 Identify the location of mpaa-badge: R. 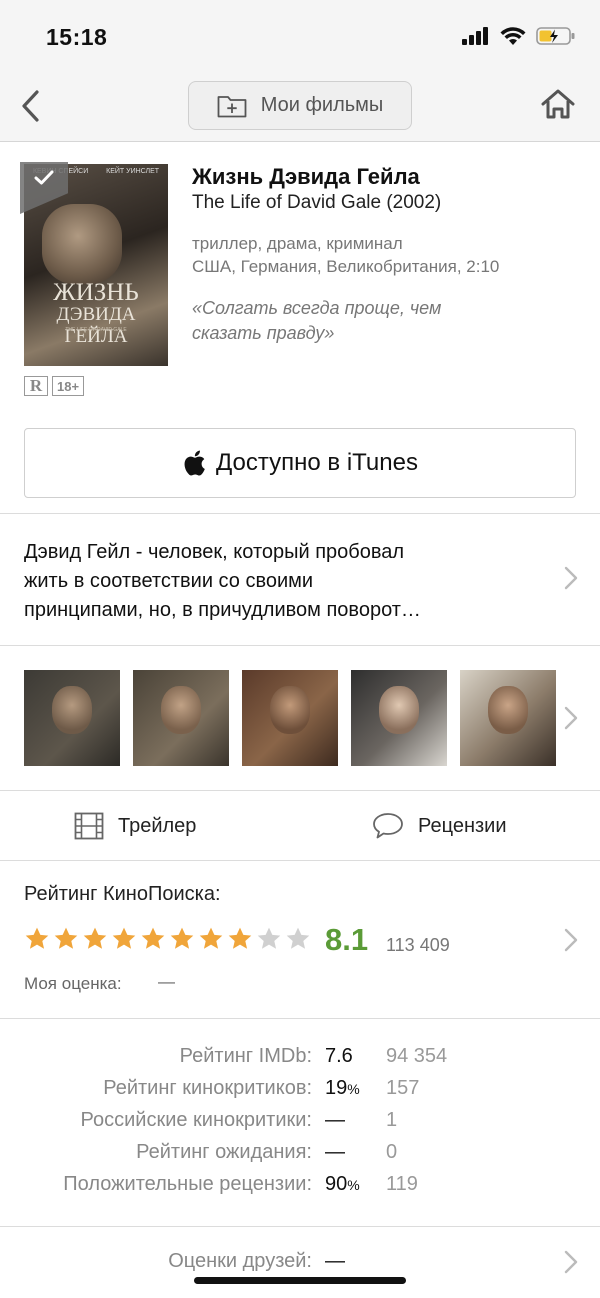
(36, 386).